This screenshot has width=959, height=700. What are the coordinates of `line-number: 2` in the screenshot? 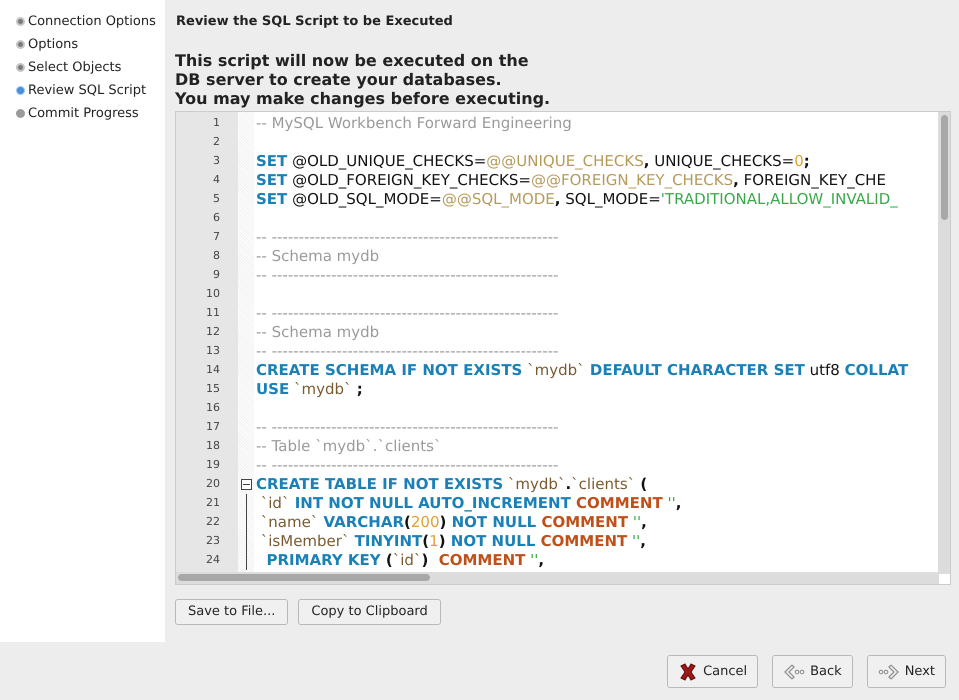 It's located at (216, 142).